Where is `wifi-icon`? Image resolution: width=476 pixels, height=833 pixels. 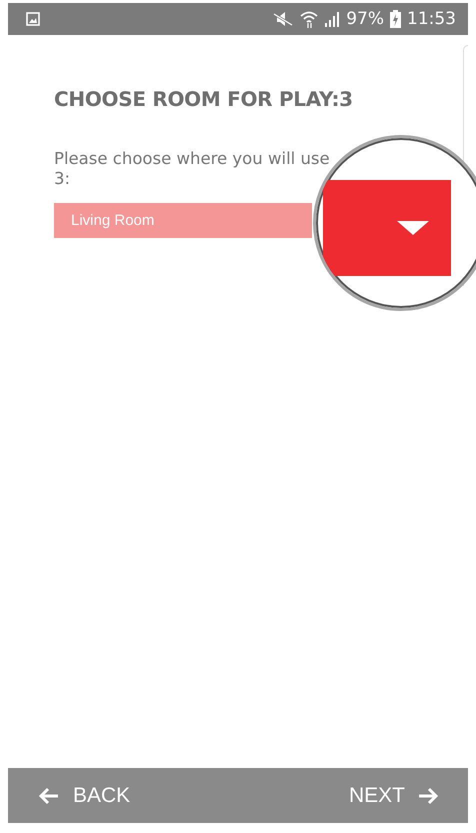 wifi-icon is located at coordinates (309, 19).